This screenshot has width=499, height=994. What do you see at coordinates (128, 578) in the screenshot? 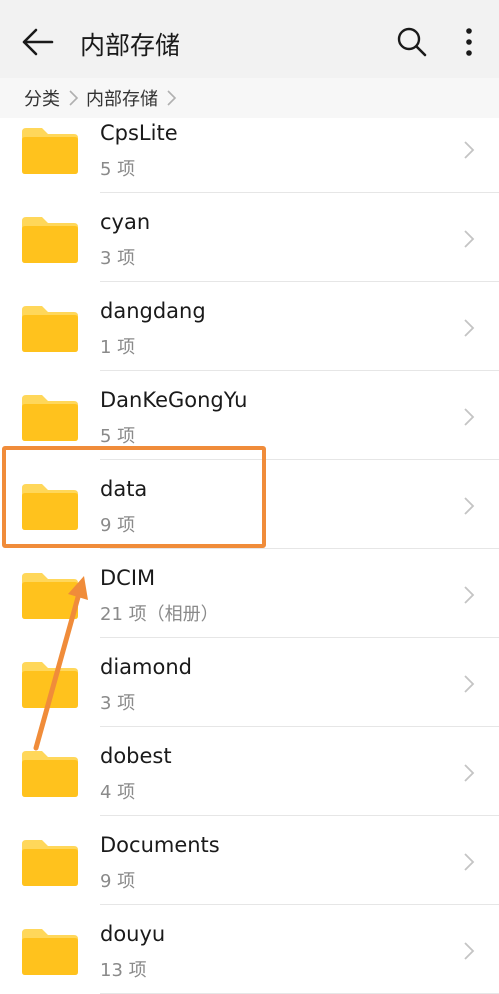
I see `folder-name: DCIM` at bounding box center [128, 578].